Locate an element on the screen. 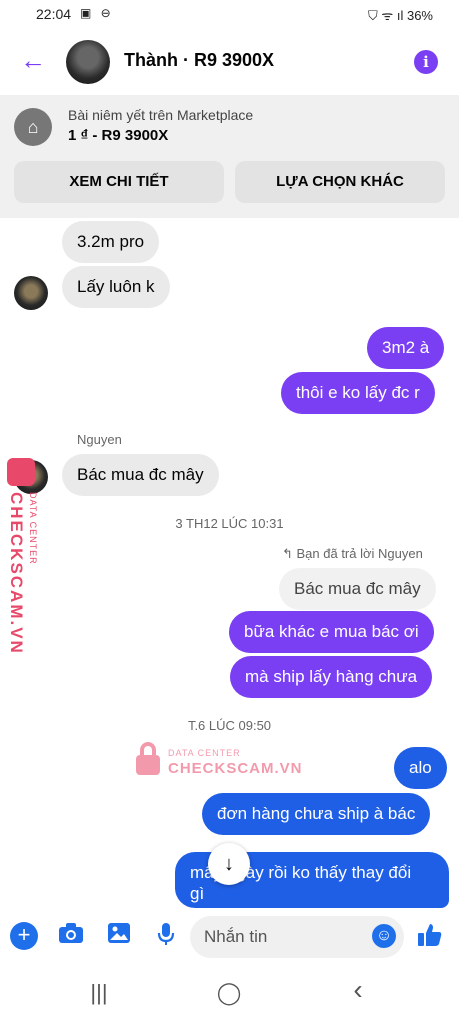 The width and height of the screenshot is (459, 1024). view-details-button: XEM CHI TIẾT is located at coordinates (119, 182).